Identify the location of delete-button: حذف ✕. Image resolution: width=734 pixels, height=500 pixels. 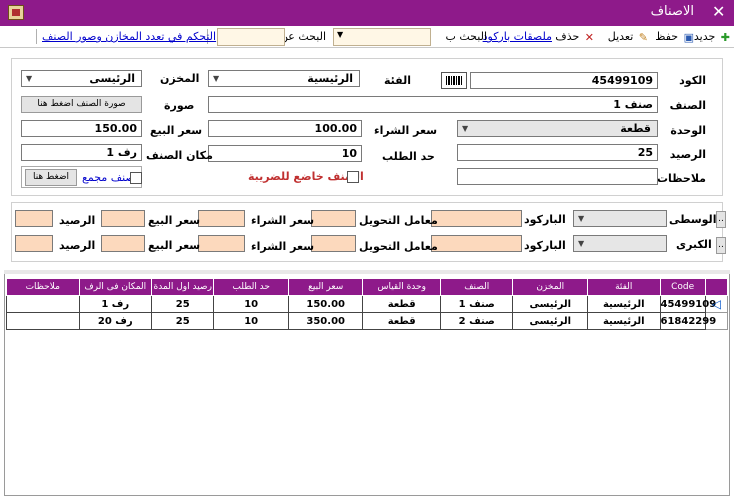
(574, 36).